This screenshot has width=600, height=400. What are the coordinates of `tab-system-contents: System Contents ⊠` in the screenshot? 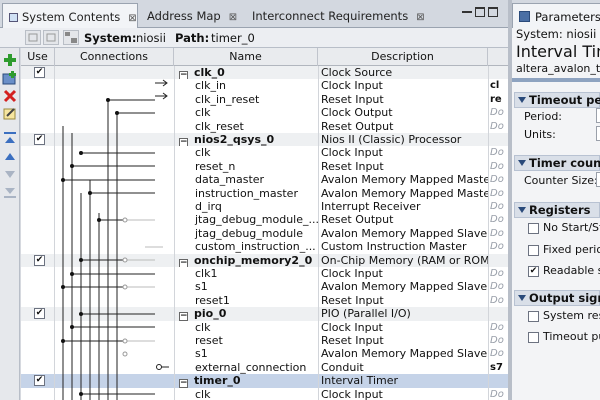 It's located at (70, 16).